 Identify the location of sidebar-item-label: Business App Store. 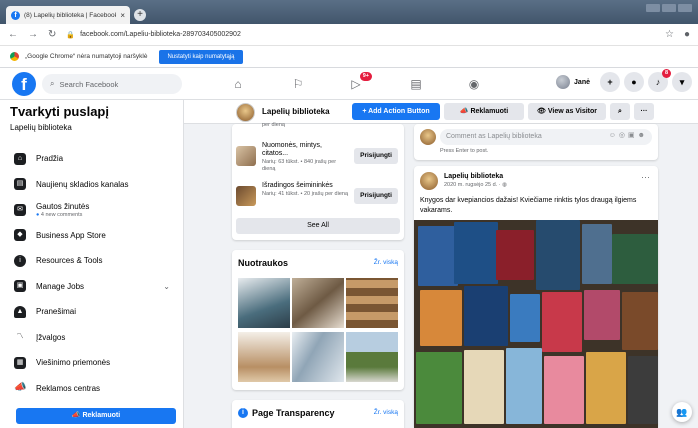
(71, 235).